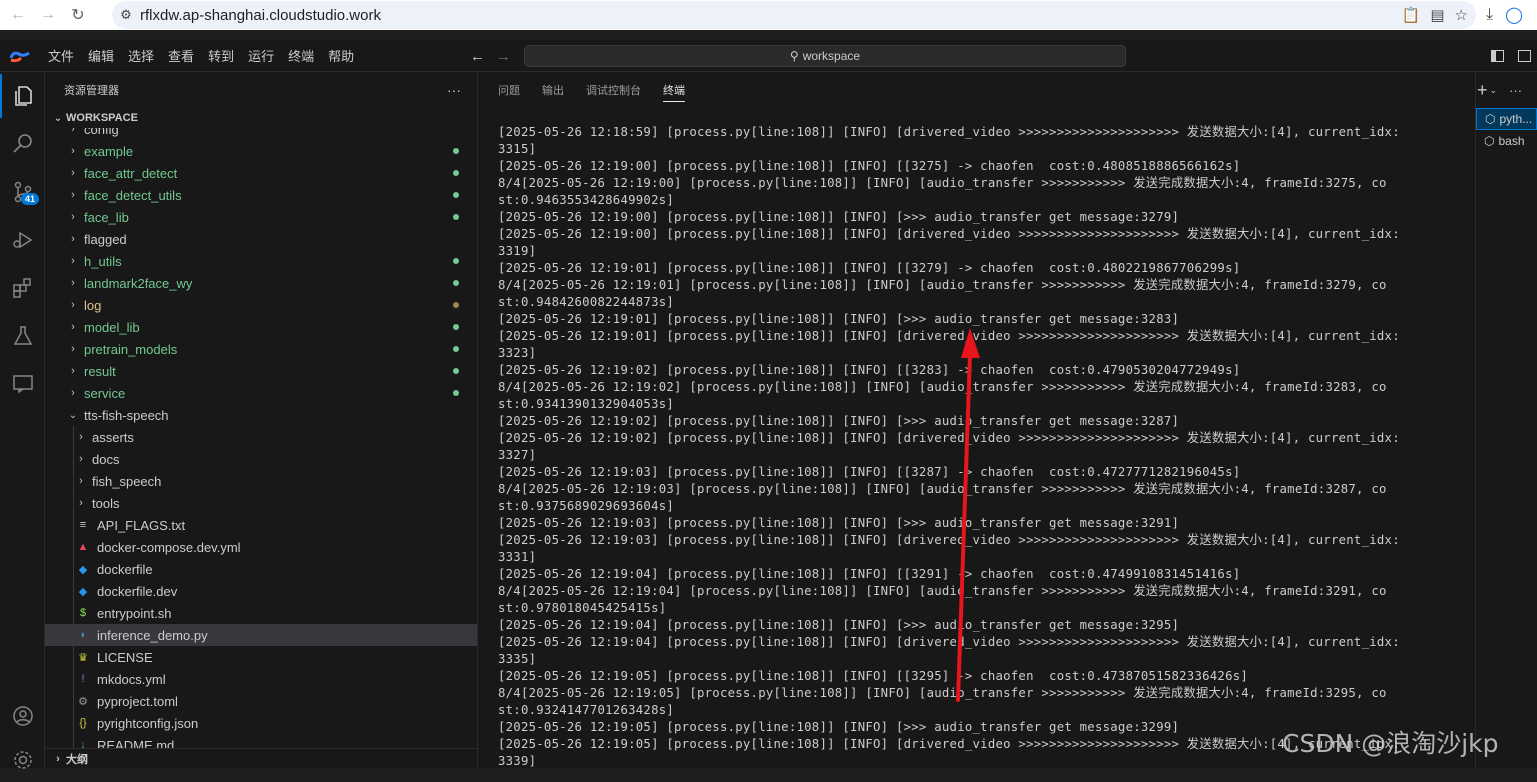 The height and width of the screenshot is (782, 1537). Describe the element at coordinates (22, 144) in the screenshot. I see `search-icon` at that location.